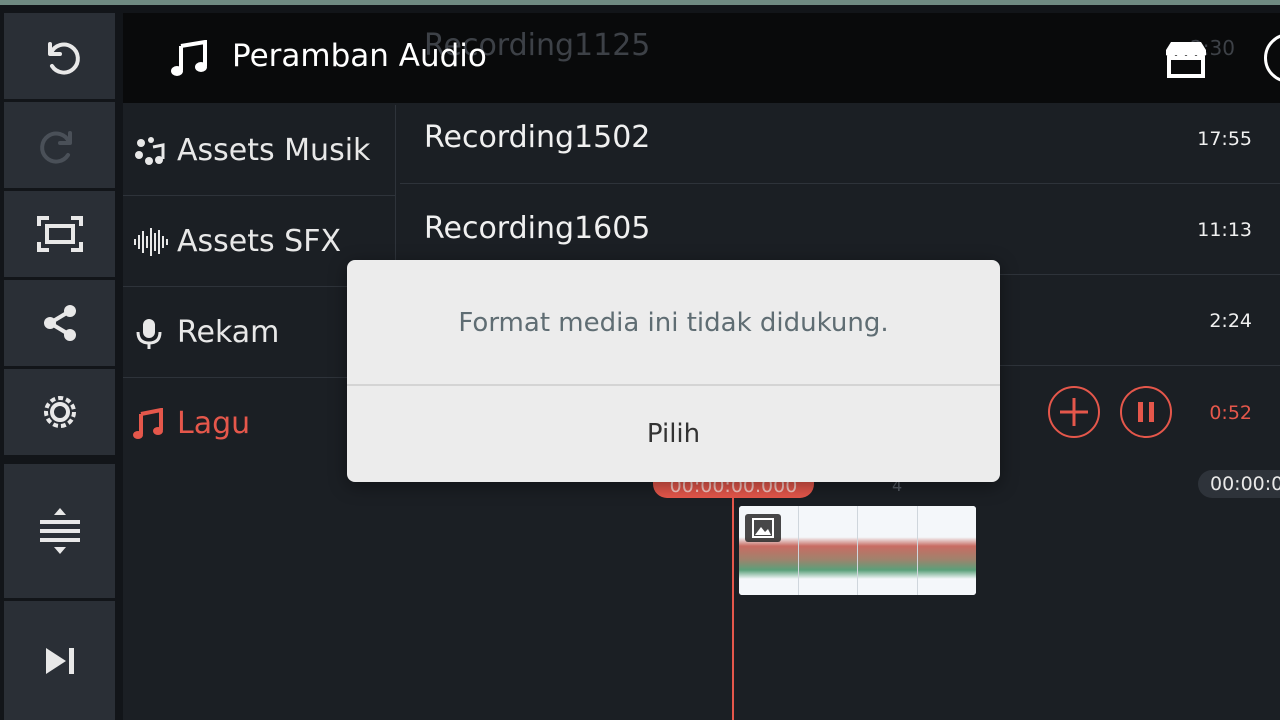  I want to click on redo-button, so click(59, 145).